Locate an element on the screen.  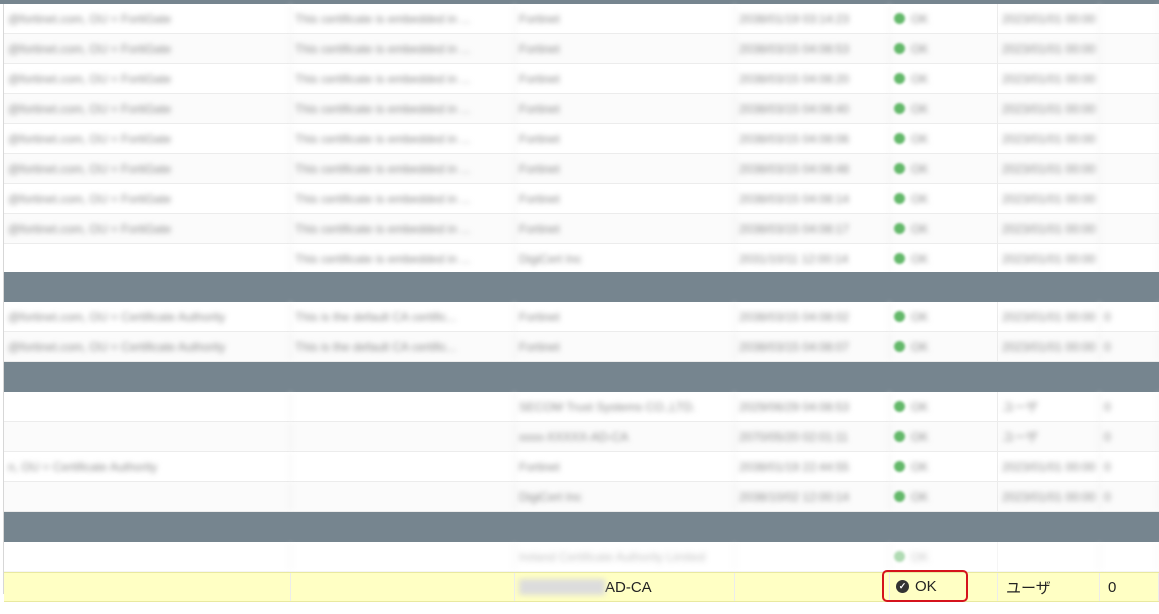
status-ok-label: OK is located at coordinates (926, 586).